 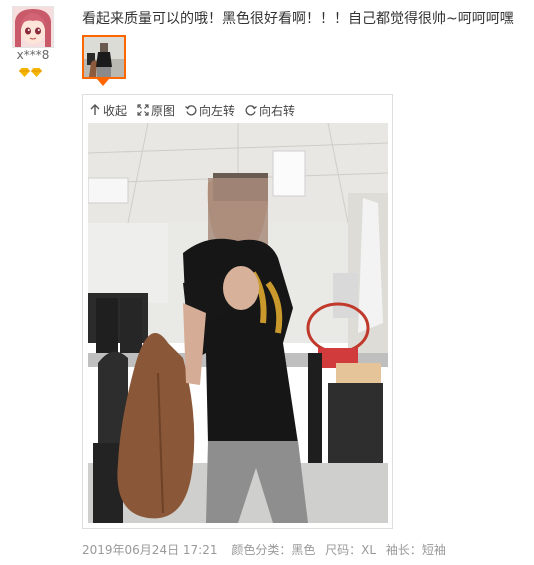 I want to click on rotate-right-icon, so click(x=251, y=110).